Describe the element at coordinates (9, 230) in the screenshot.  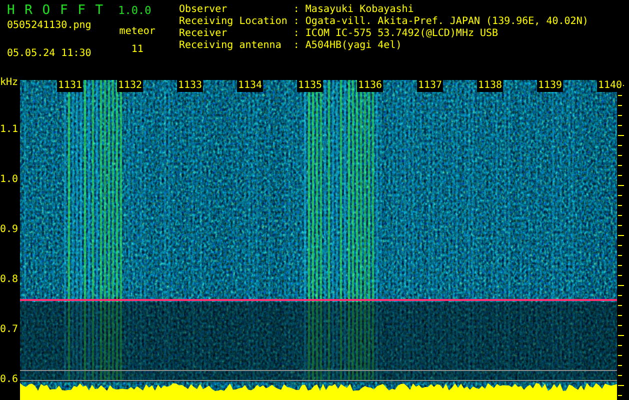
I see `axis-label: 0.9` at that location.